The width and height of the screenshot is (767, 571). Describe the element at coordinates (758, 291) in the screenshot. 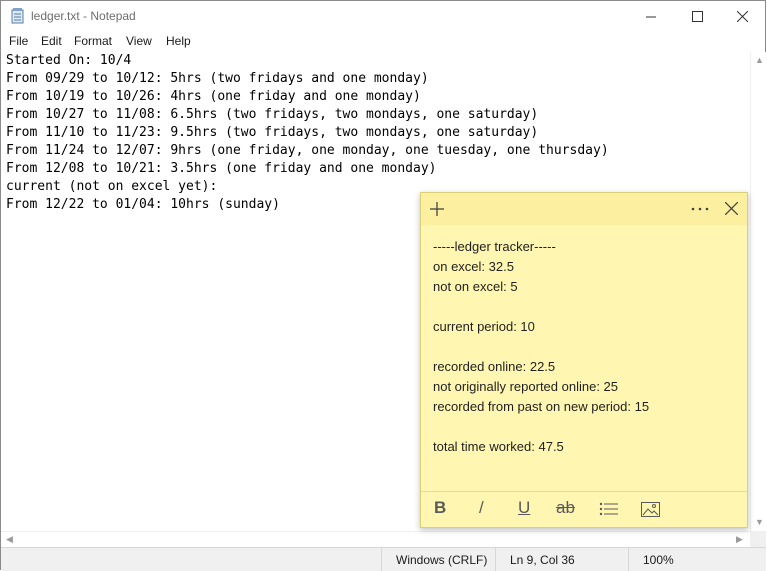

I see `vertical-scrollbar: ▲ ▼` at that location.